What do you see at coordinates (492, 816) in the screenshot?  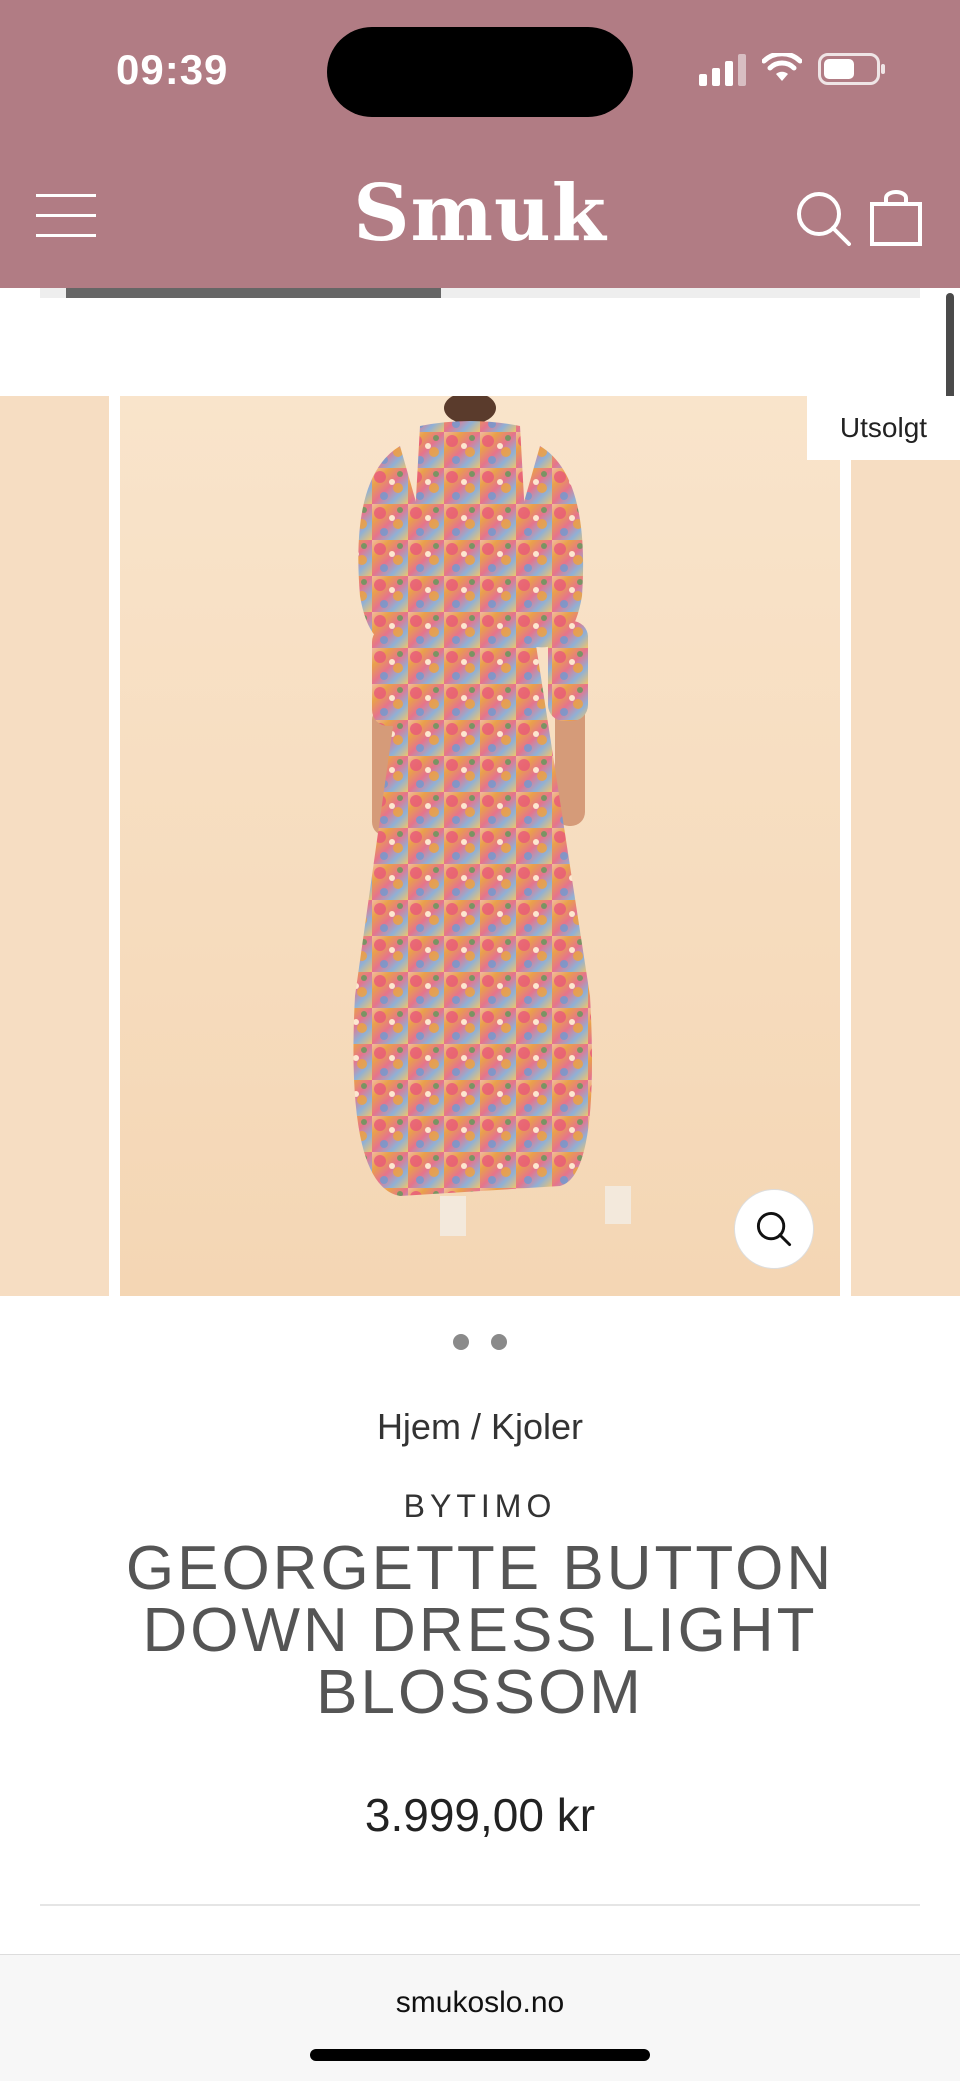 I see `product-image` at bounding box center [492, 816].